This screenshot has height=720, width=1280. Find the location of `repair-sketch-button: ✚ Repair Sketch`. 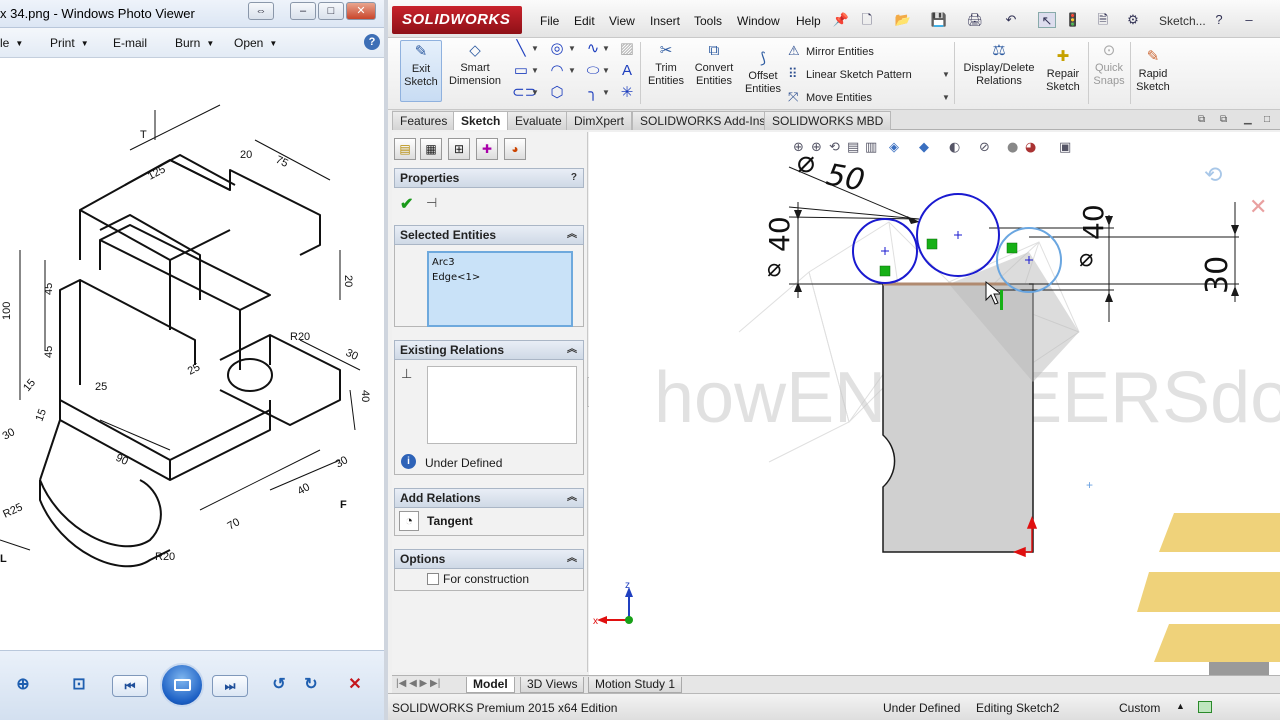

repair-sketch-button: ✚ Repair Sketch is located at coordinates (1063, 71).